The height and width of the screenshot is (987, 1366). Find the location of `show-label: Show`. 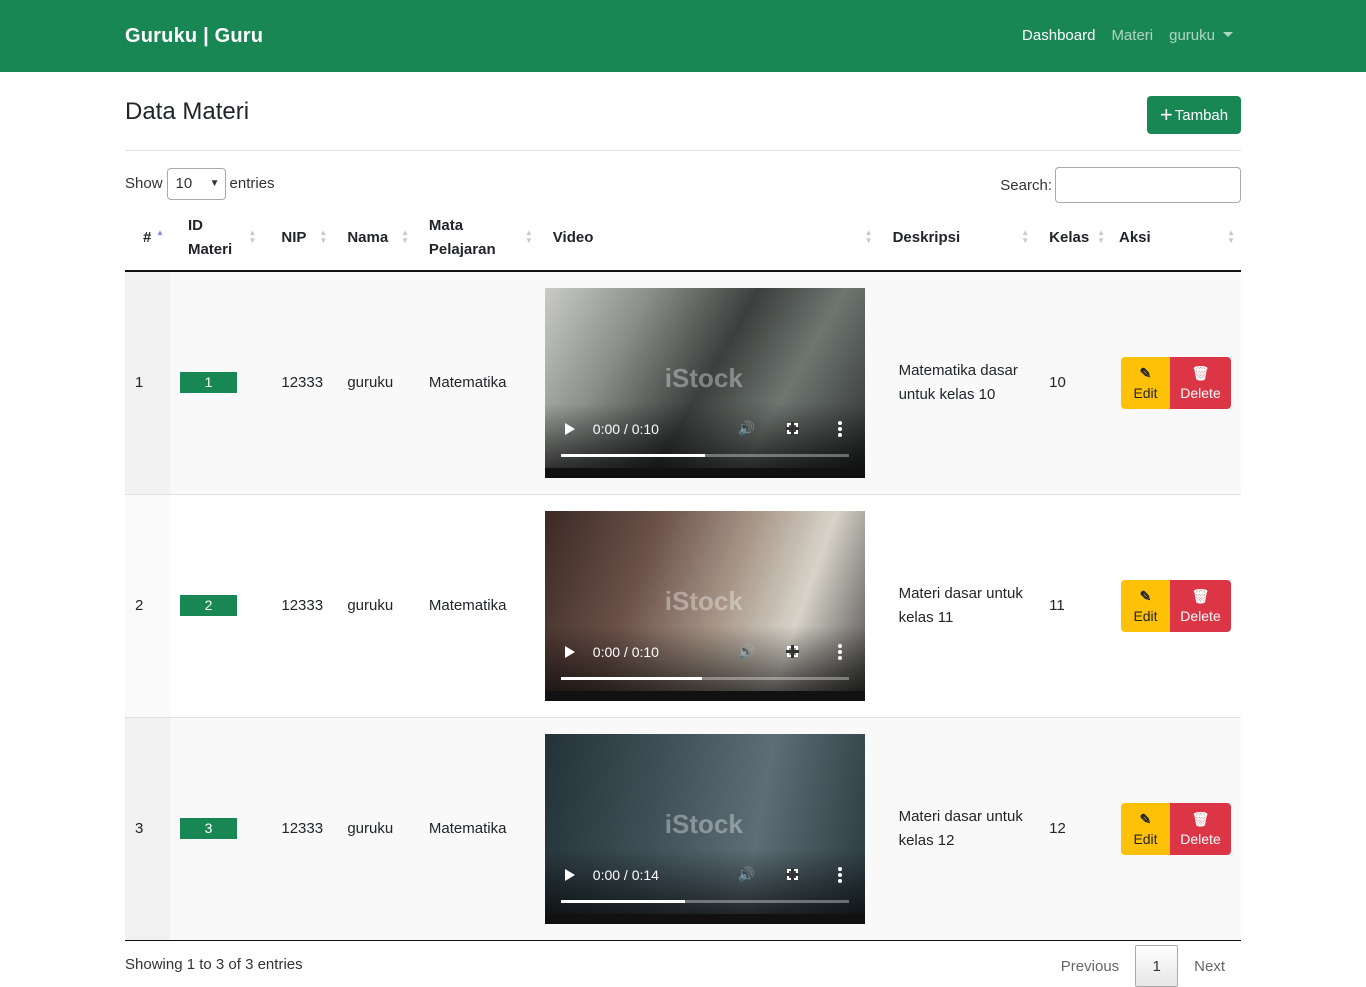

show-label: Show is located at coordinates (144, 183).